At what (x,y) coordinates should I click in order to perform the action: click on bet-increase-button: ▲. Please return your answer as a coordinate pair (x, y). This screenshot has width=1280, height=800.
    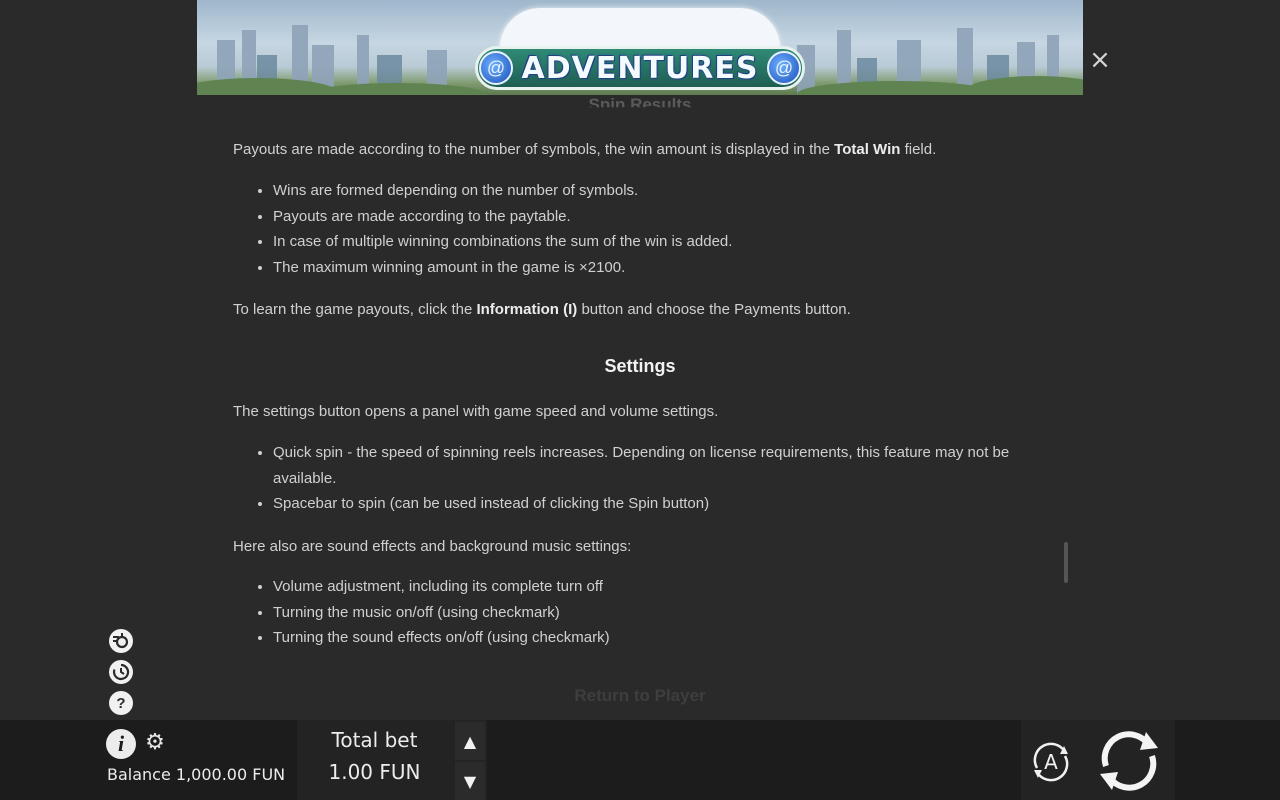
    Looking at the image, I should click on (470, 741).